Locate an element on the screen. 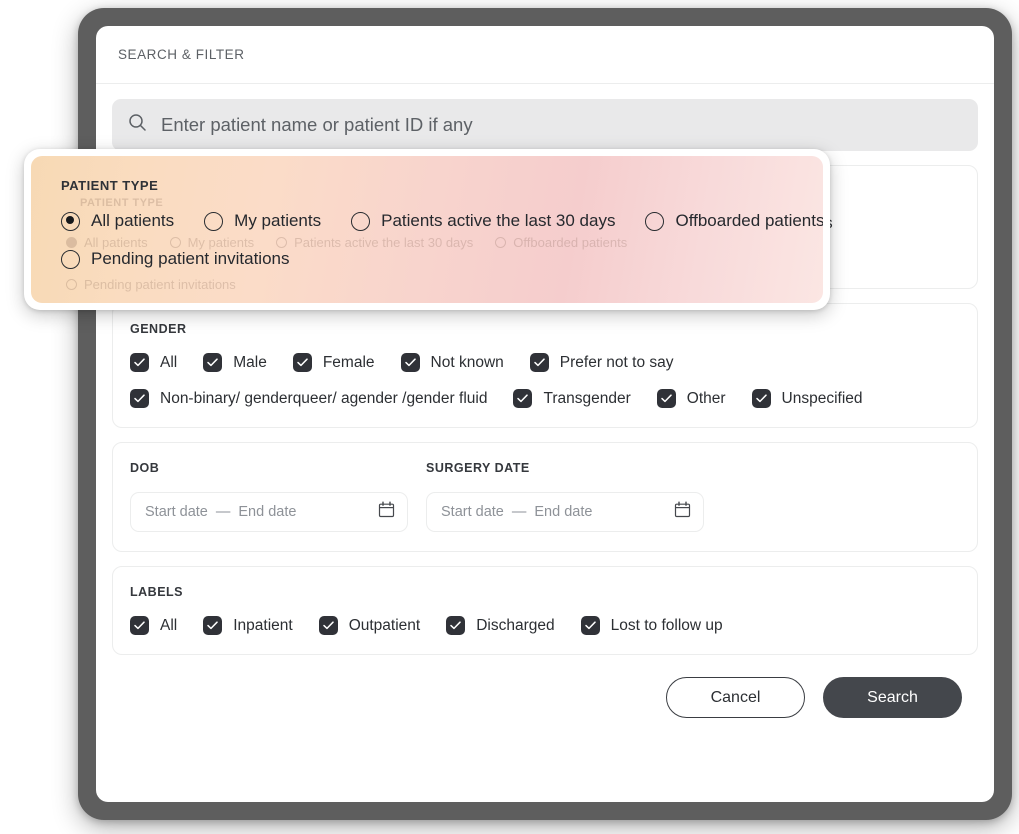 The width and height of the screenshot is (1019, 834). checkbox-option-label-all: All is located at coordinates (153, 625).